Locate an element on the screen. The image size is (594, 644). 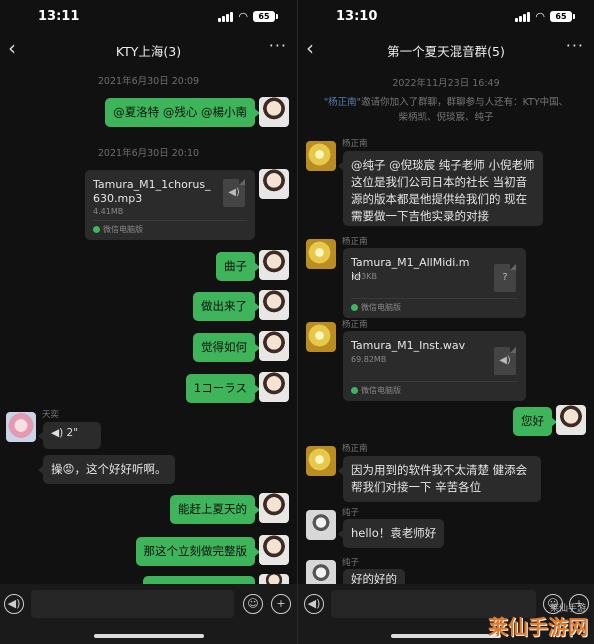
status-bar: 13:10 ◠ 65 is located at coordinates (446, 17).